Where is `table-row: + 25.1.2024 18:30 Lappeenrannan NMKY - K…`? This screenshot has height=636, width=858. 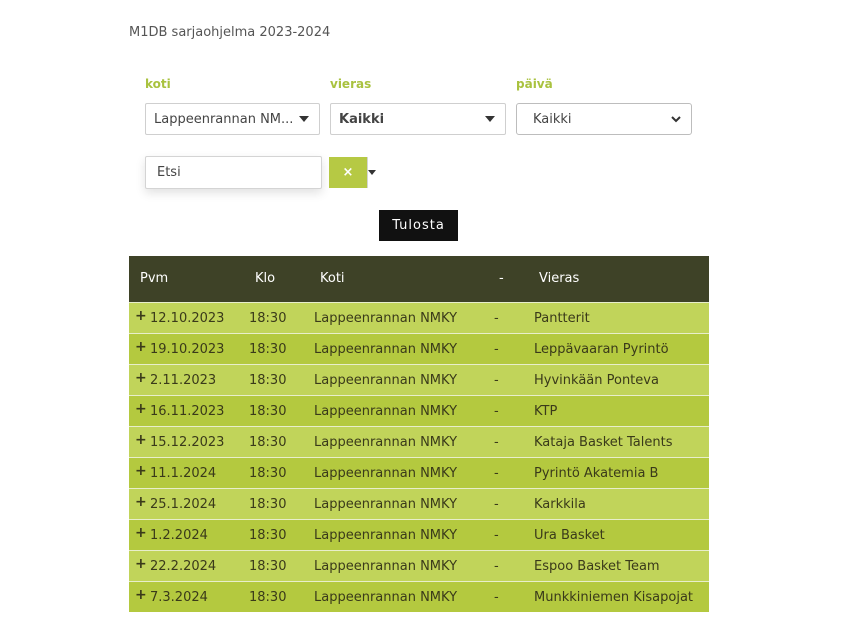
table-row: + 25.1.2024 18:30 Lappeenrannan NMKY - K… is located at coordinates (419, 503).